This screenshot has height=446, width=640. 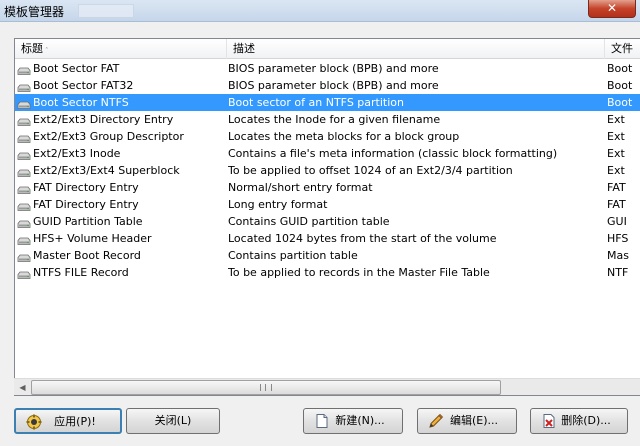 I want to click on row-title: Ext2/Ext3 Inode, so click(x=77, y=153).